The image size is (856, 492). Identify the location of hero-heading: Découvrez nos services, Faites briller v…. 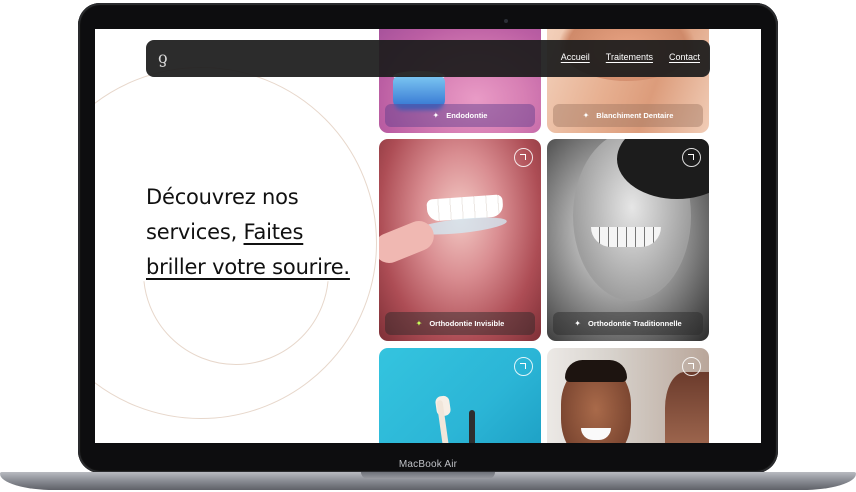
(266, 232).